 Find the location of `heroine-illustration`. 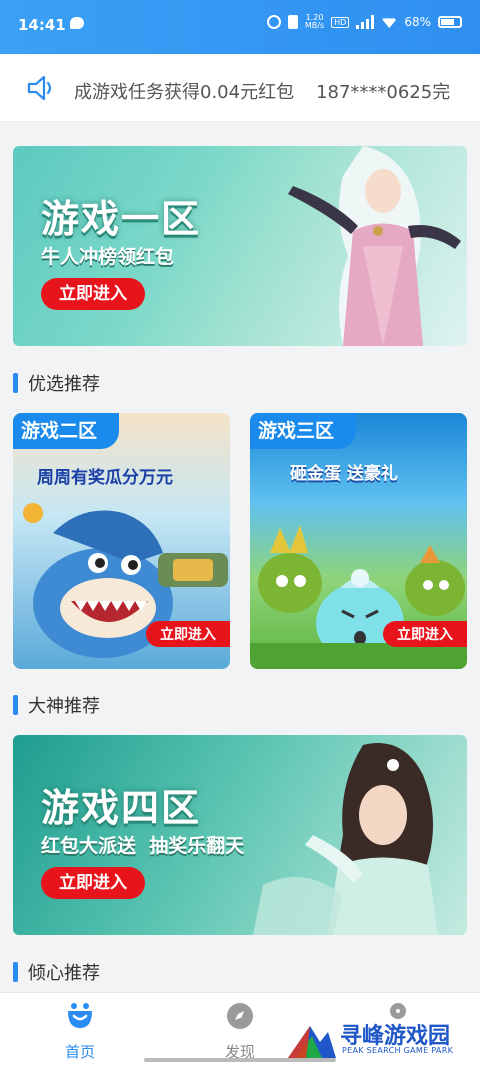

heroine-illustration is located at coordinates (345, 839).